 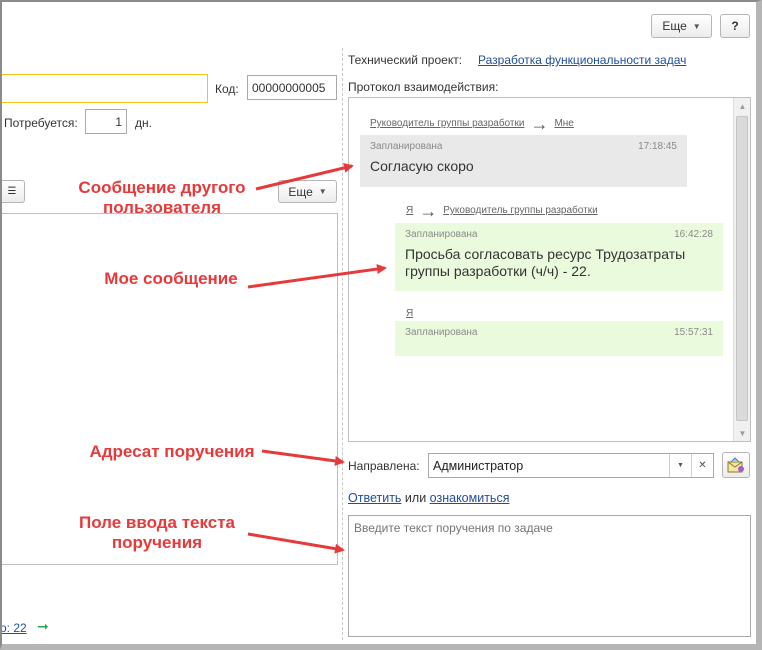 I want to click on help-button-label: ?, so click(x=735, y=26).